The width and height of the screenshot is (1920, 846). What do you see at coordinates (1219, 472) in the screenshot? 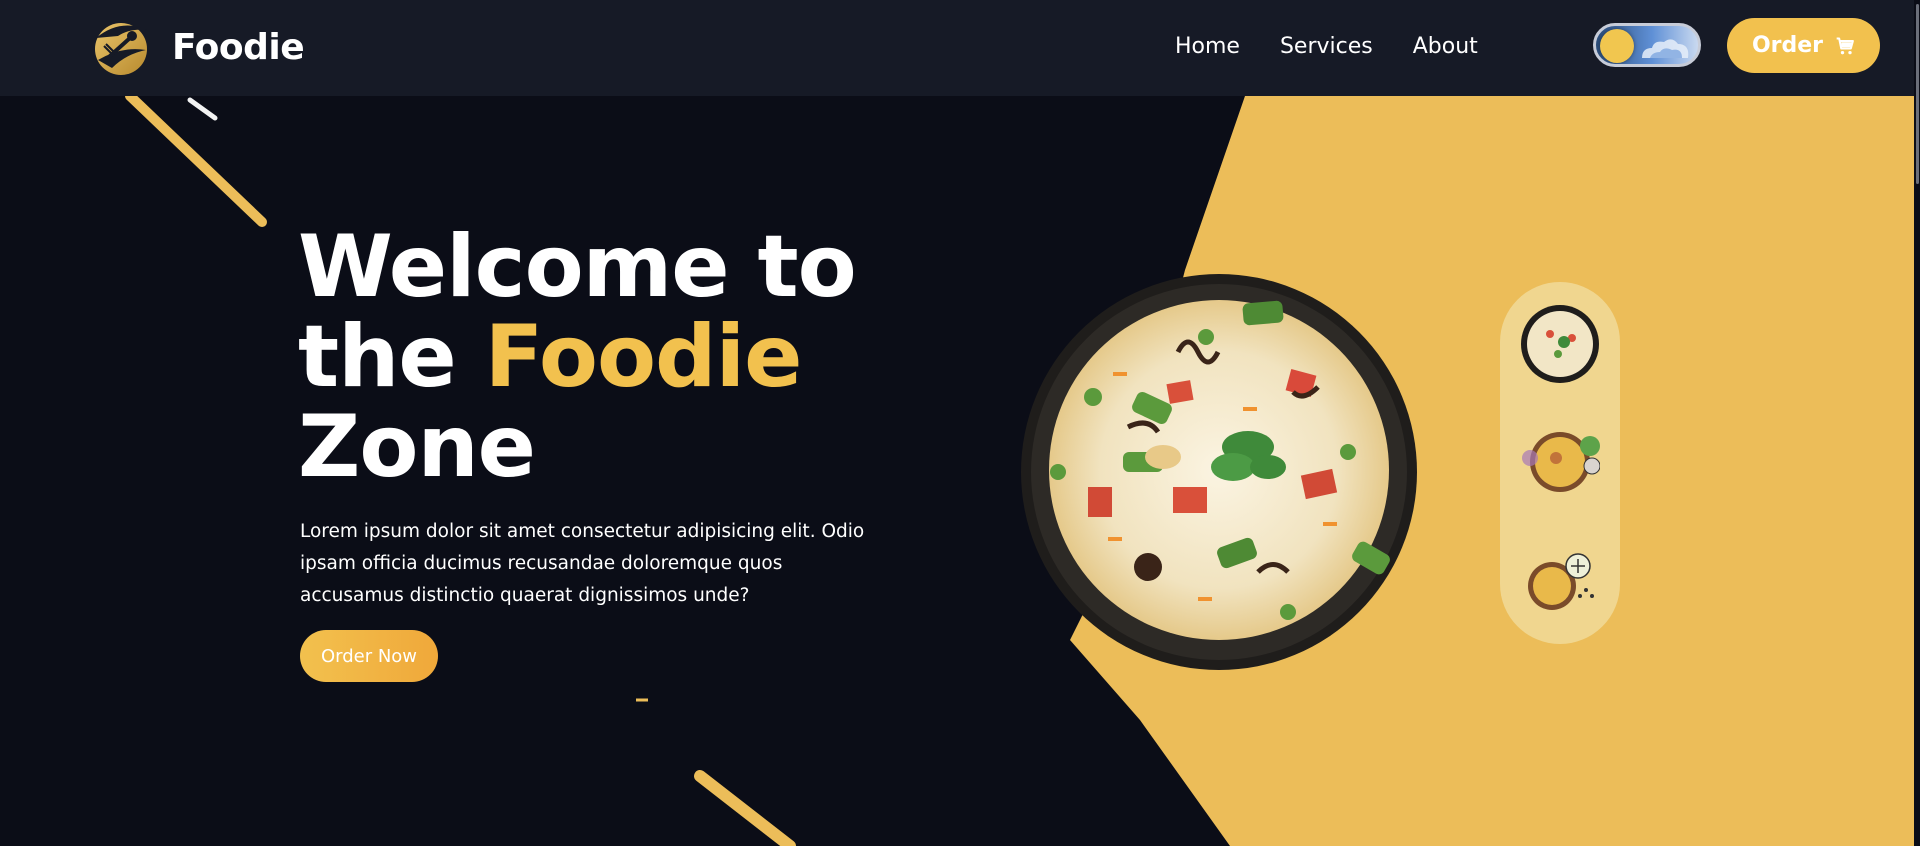
I see `biryani-bowl-image` at bounding box center [1219, 472].